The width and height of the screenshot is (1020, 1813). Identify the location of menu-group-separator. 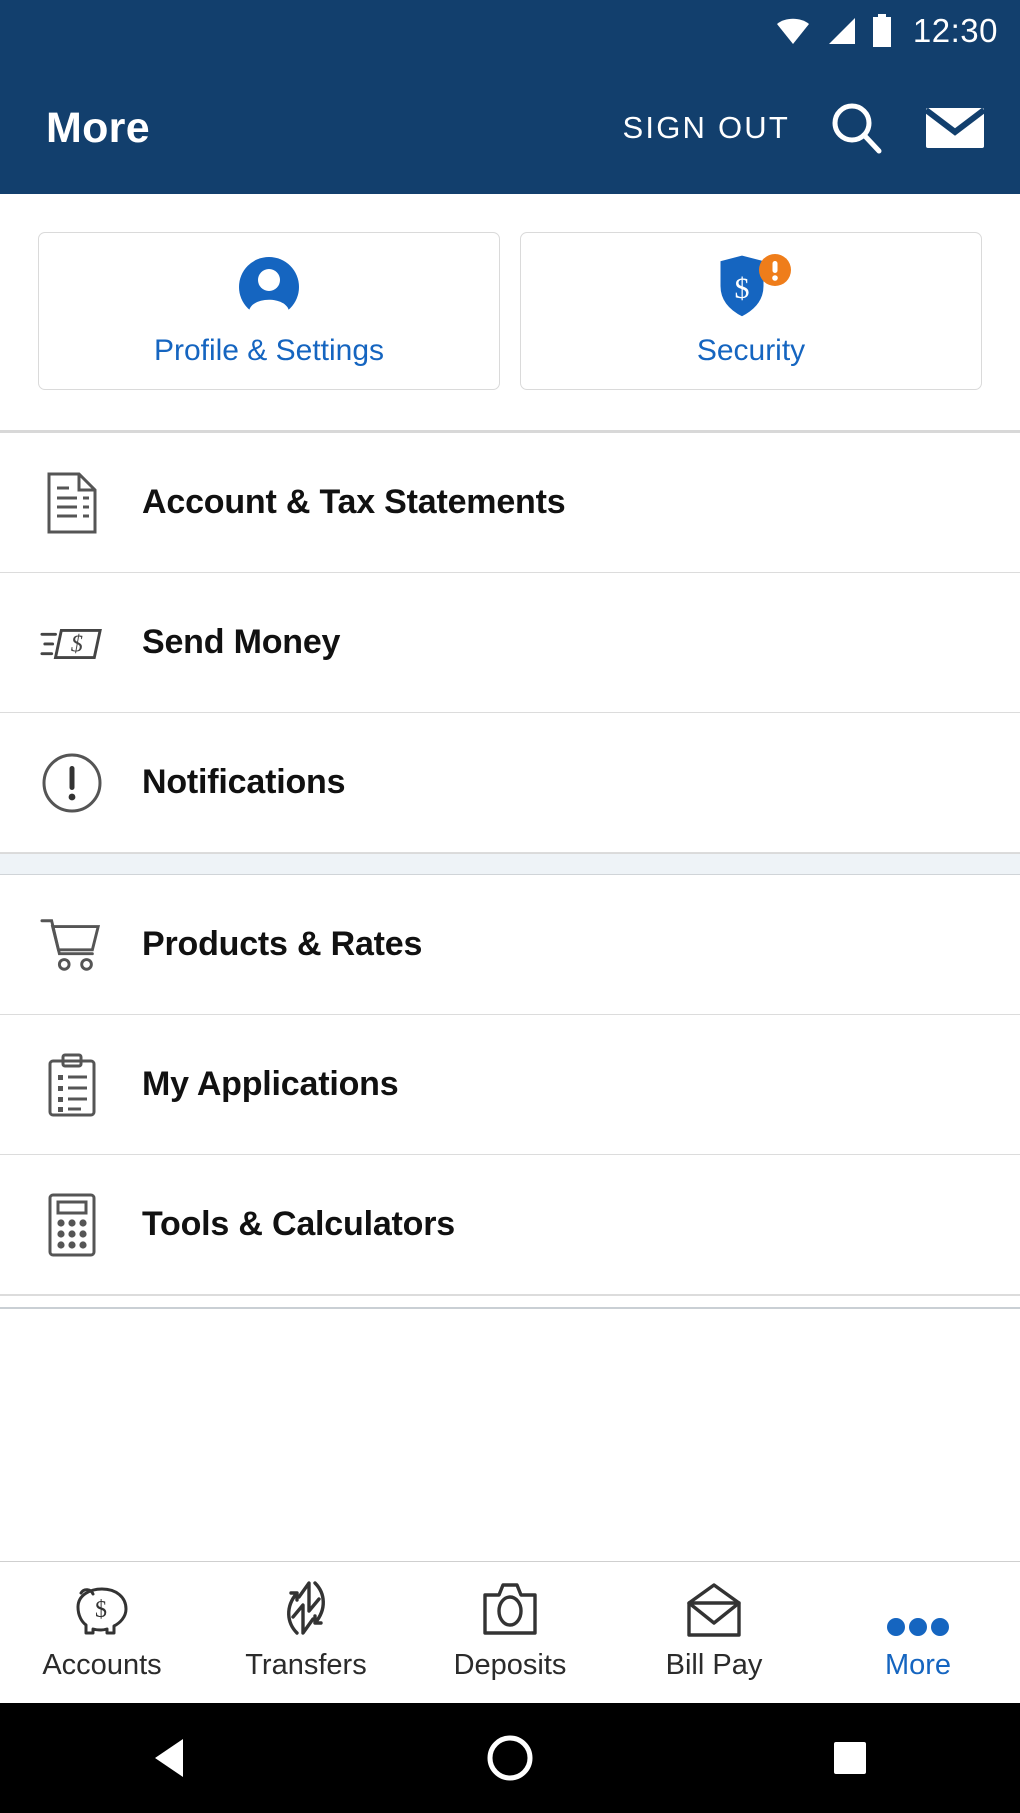
(510, 864).